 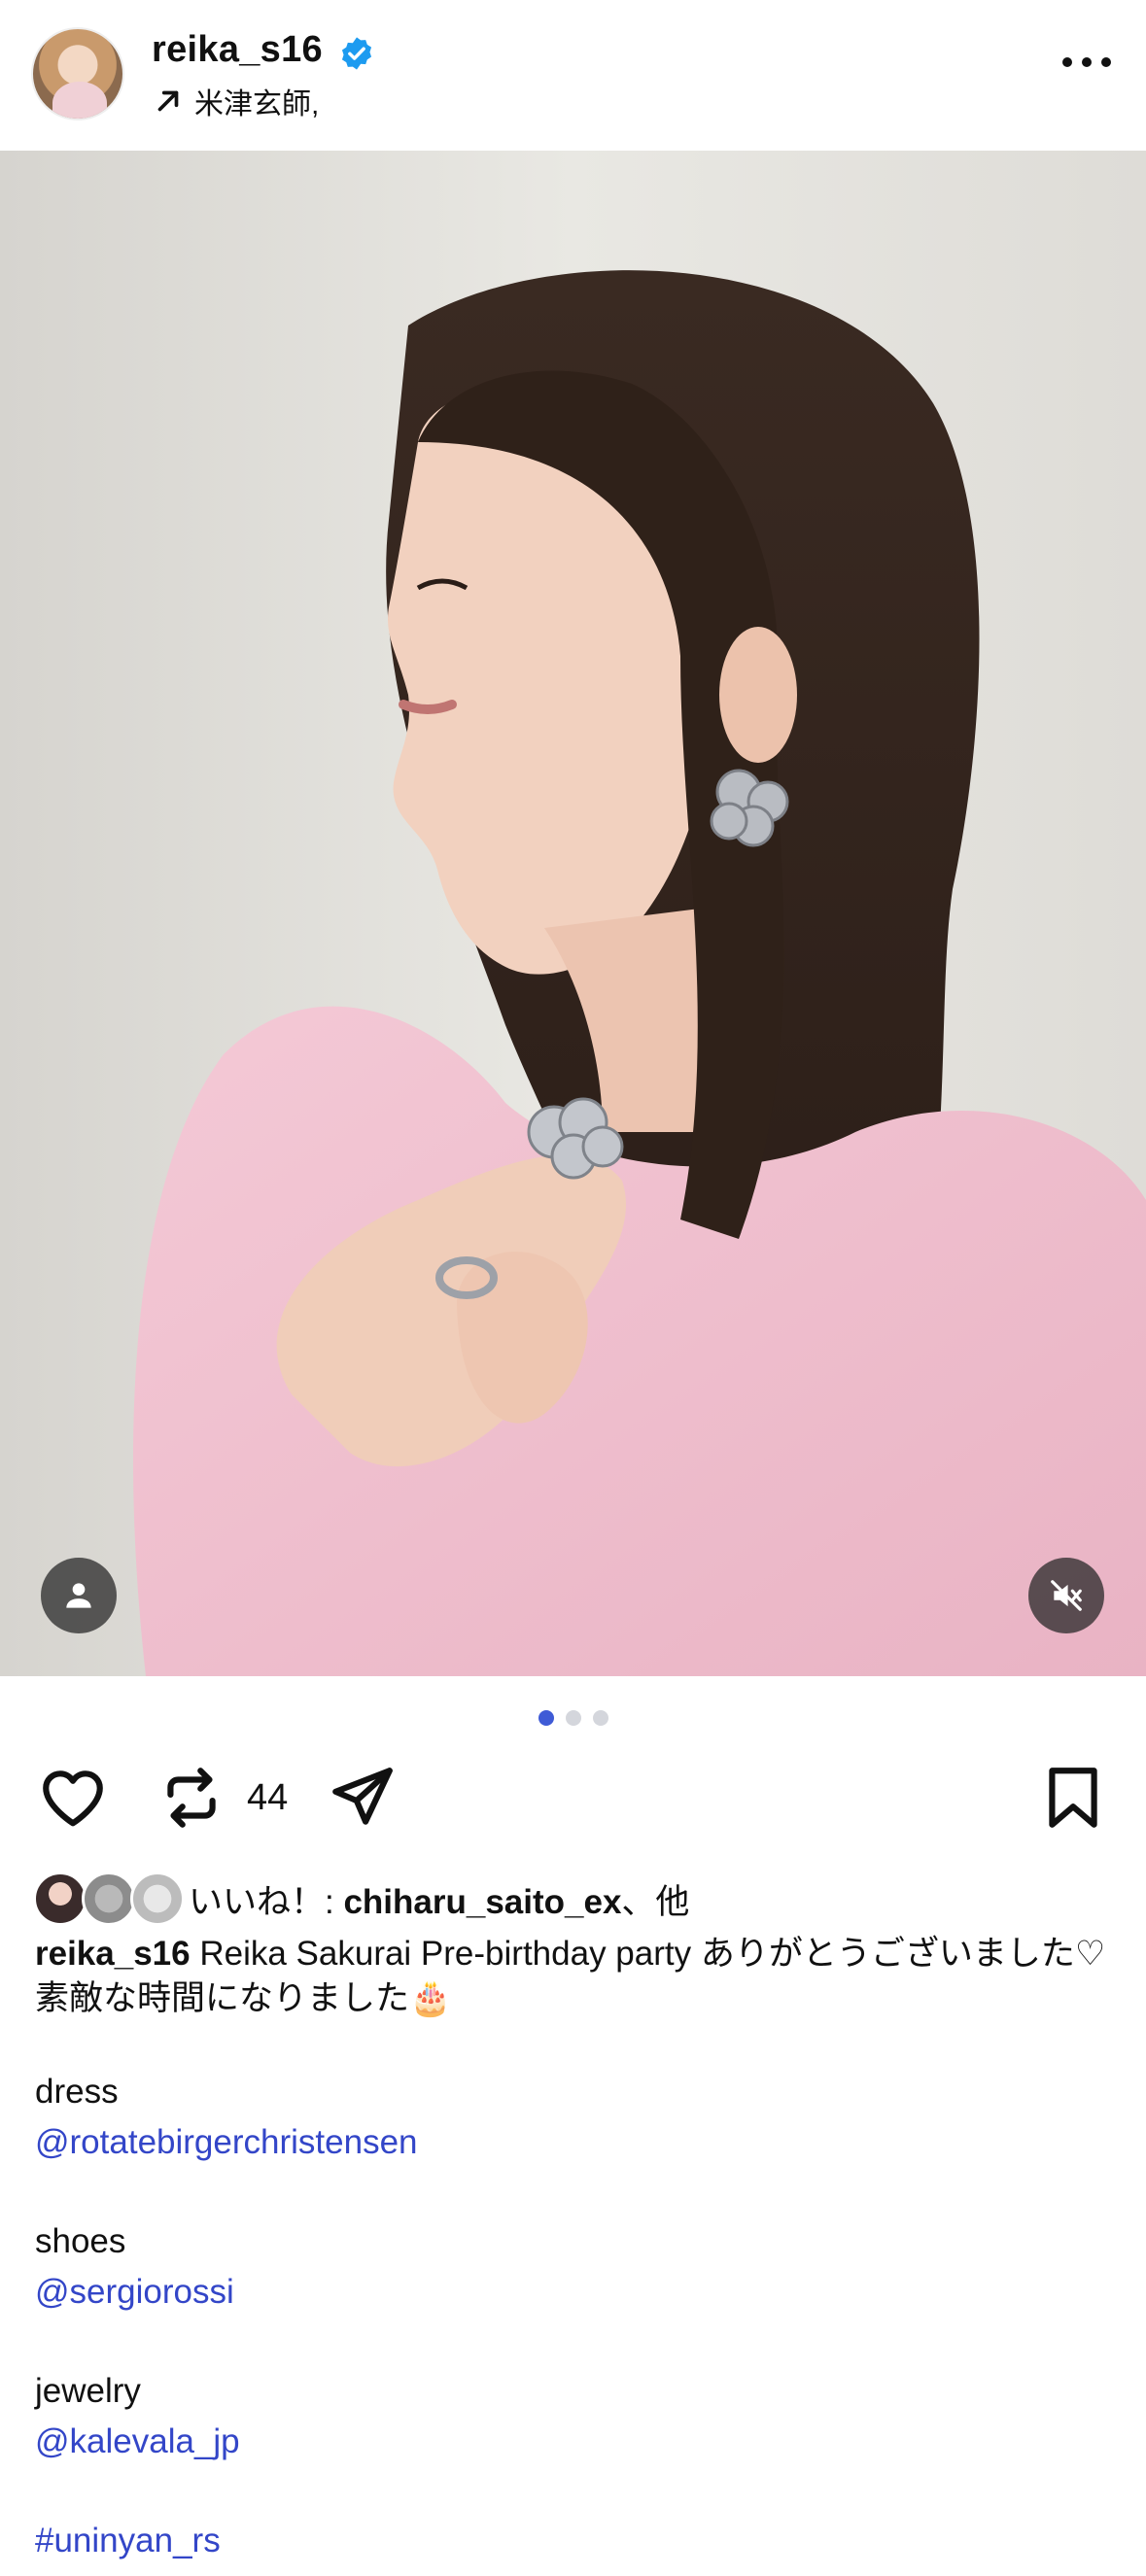 I want to click on carousel-indicator, so click(x=573, y=1718).